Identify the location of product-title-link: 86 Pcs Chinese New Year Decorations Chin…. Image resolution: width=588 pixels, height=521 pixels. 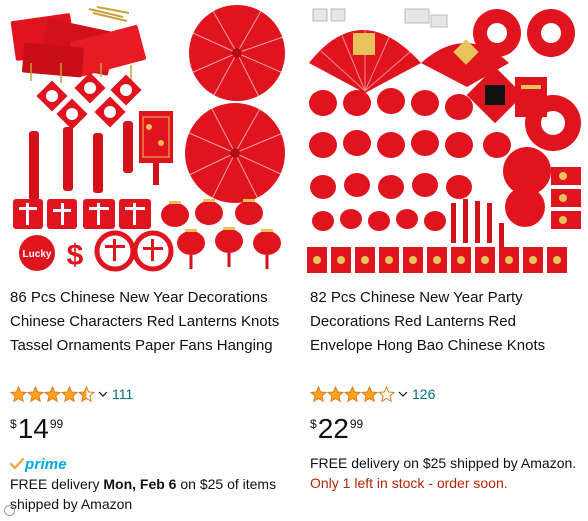
(144, 323).